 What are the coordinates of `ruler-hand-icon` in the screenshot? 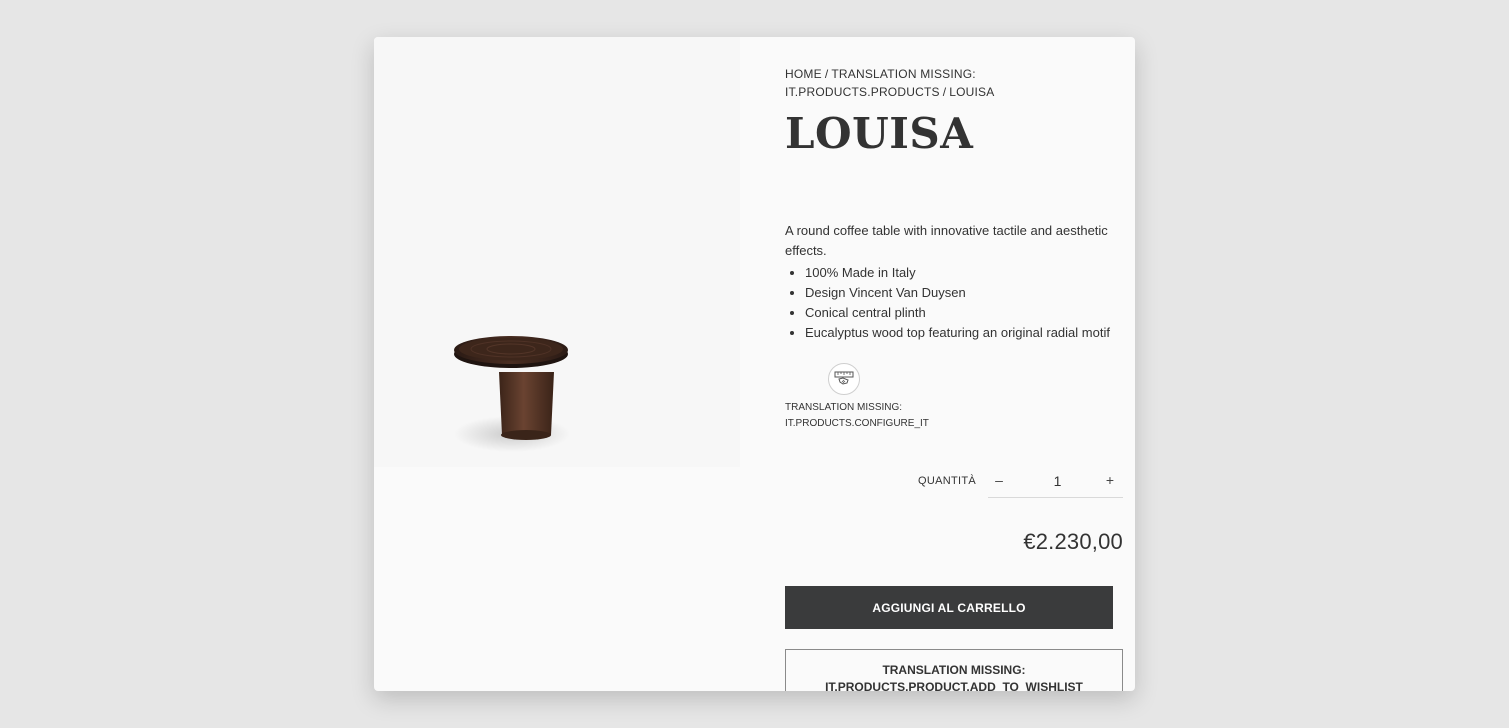 It's located at (844, 379).